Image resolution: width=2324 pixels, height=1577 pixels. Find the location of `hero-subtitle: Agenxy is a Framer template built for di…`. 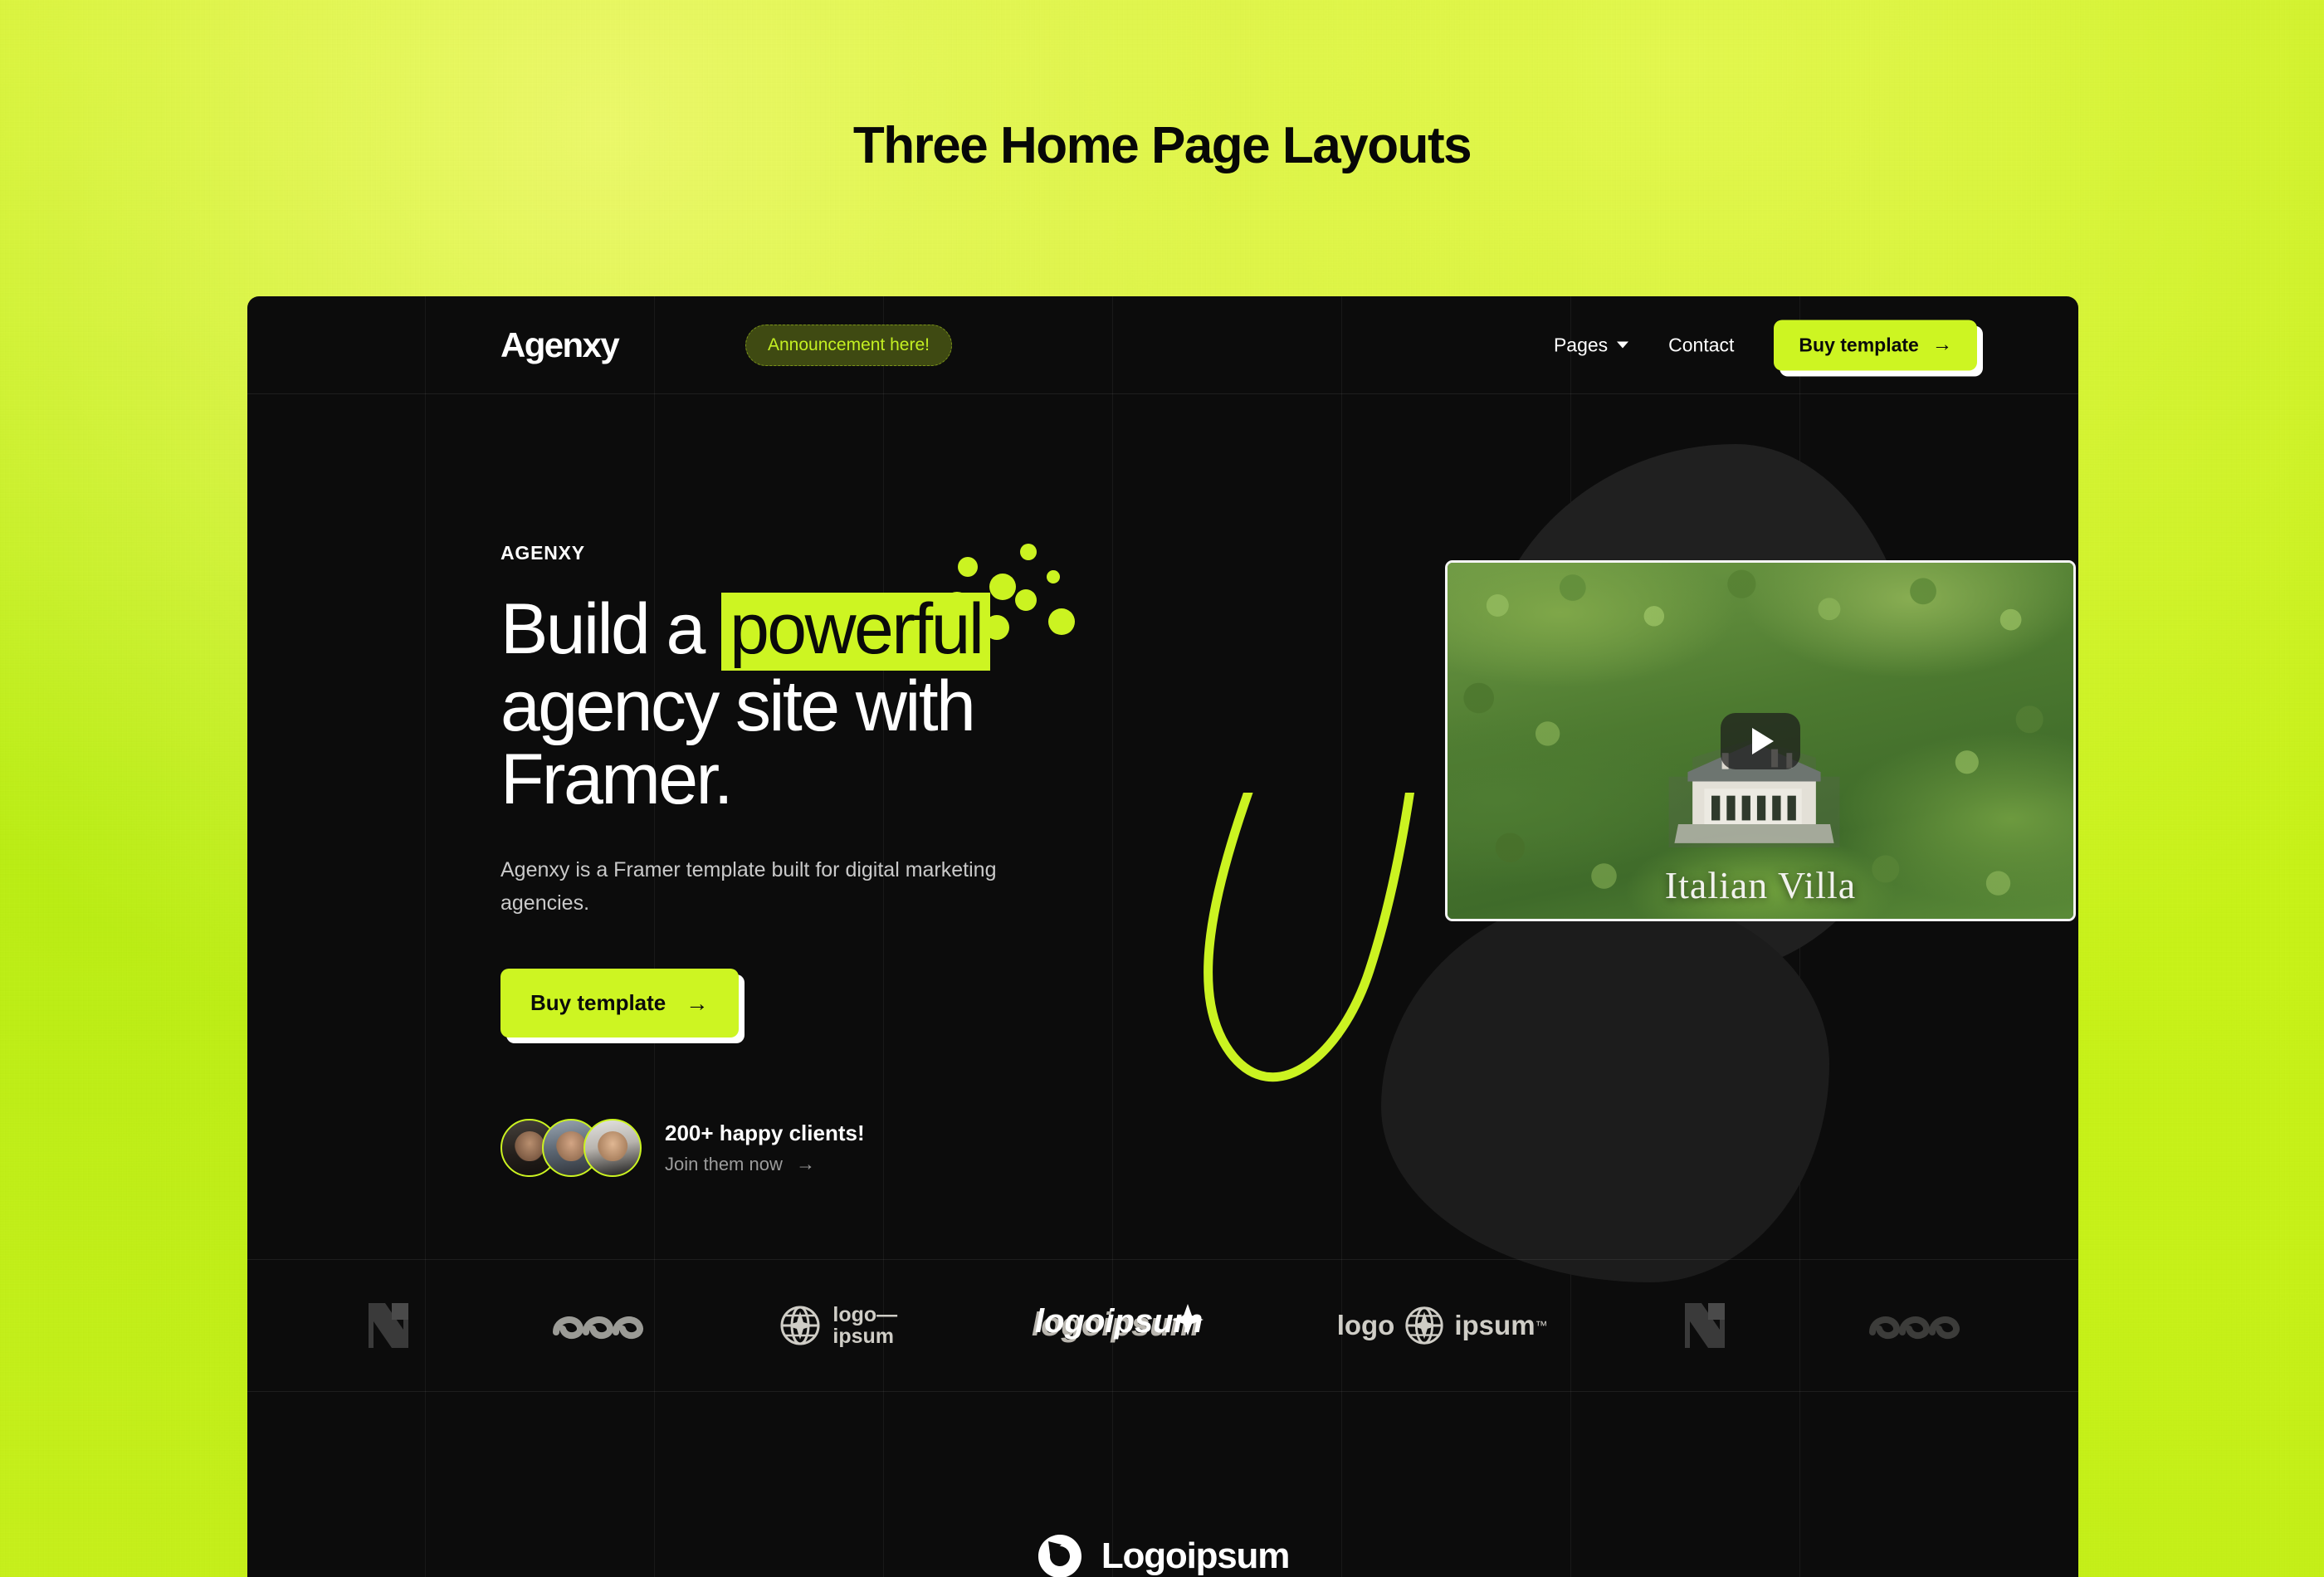

hero-subtitle: Agenxy is a Framer template built for di… is located at coordinates (748, 886).